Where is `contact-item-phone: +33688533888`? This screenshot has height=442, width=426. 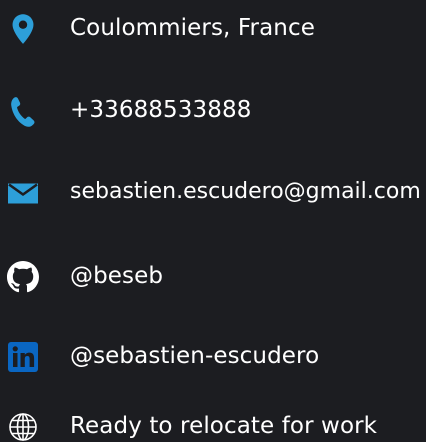
contact-item-phone: +33688533888 is located at coordinates (213, 110).